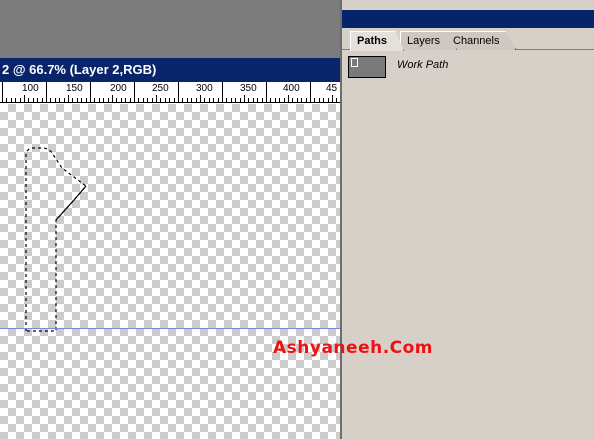 Image resolution: width=594 pixels, height=439 pixels. I want to click on path-segment, so click(71, 203).